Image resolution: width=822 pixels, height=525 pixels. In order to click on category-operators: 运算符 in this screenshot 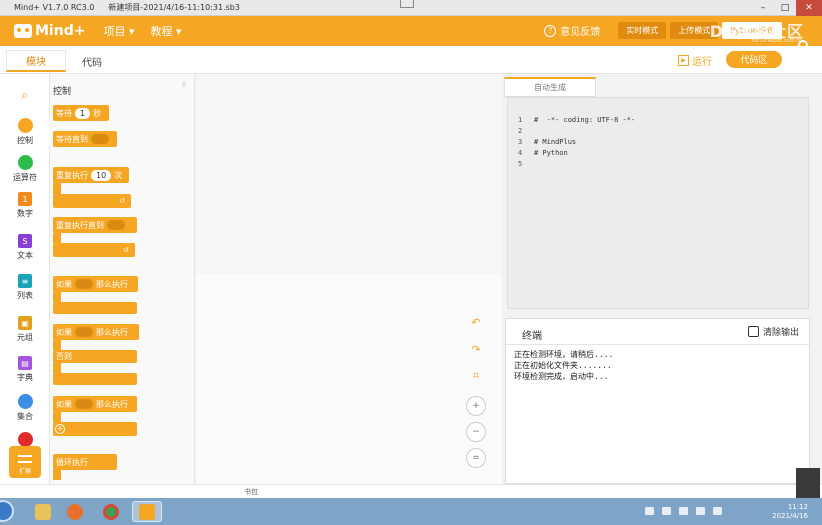, I will do `click(25, 169)`.